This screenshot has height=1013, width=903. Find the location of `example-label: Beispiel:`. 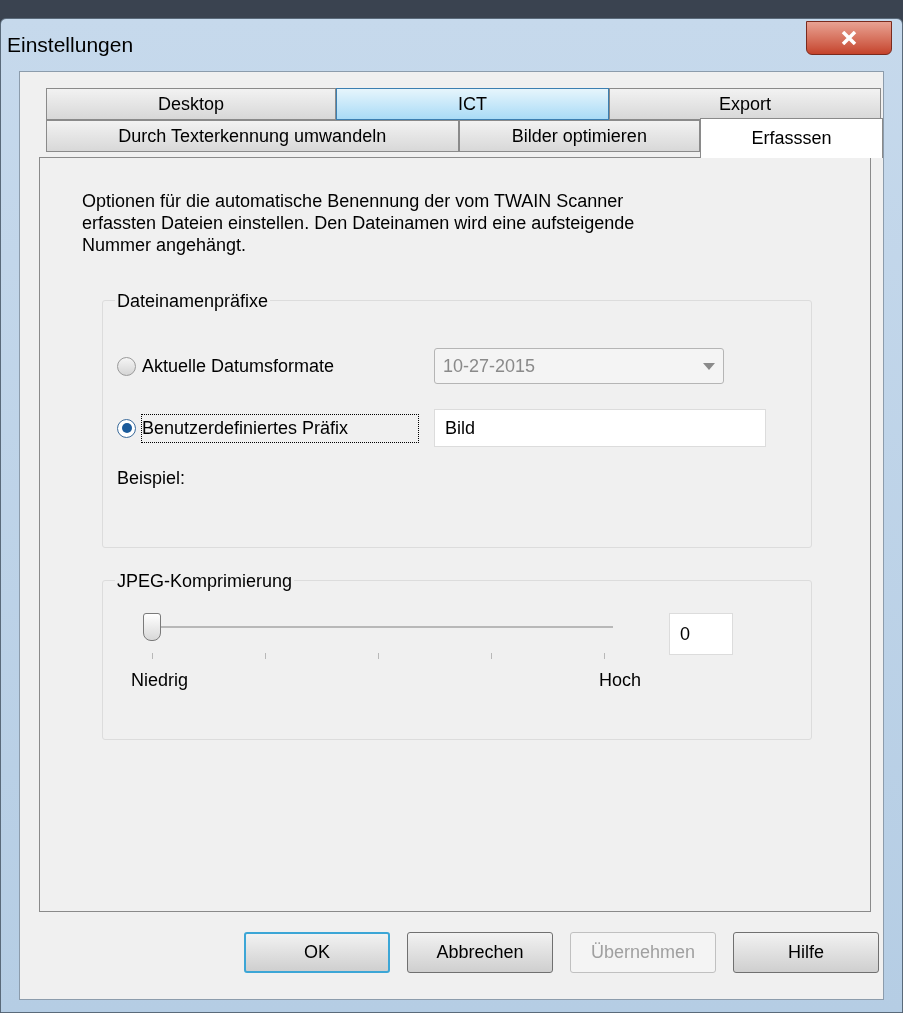

example-label: Beispiel: is located at coordinates (151, 478).